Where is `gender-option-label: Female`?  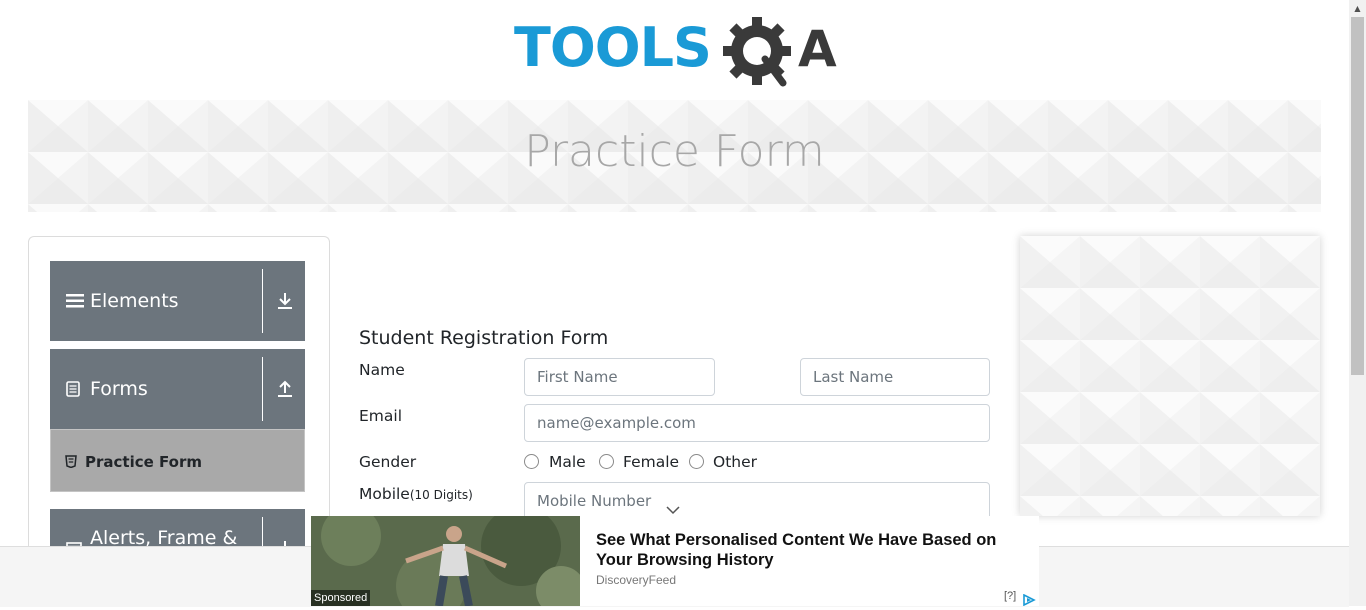 gender-option-label: Female is located at coordinates (651, 462).